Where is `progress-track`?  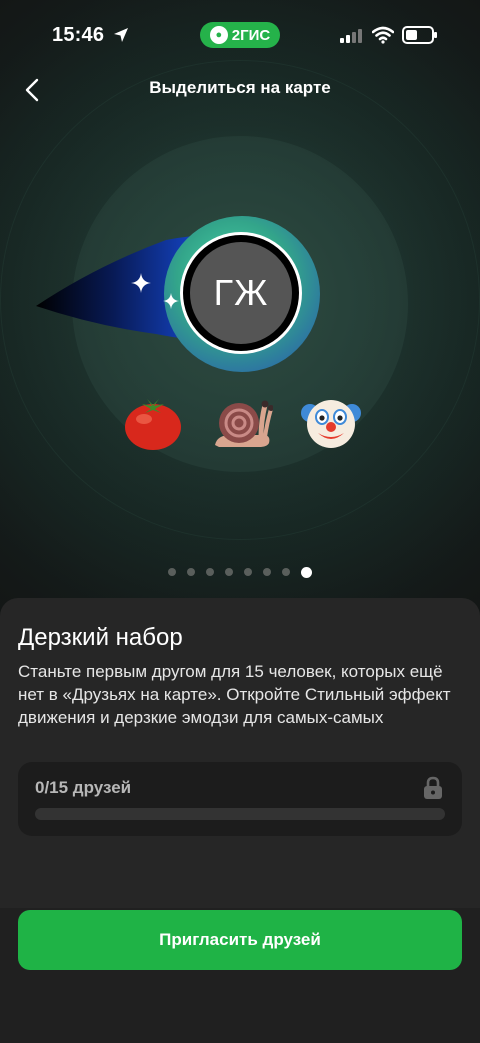
progress-track is located at coordinates (240, 814).